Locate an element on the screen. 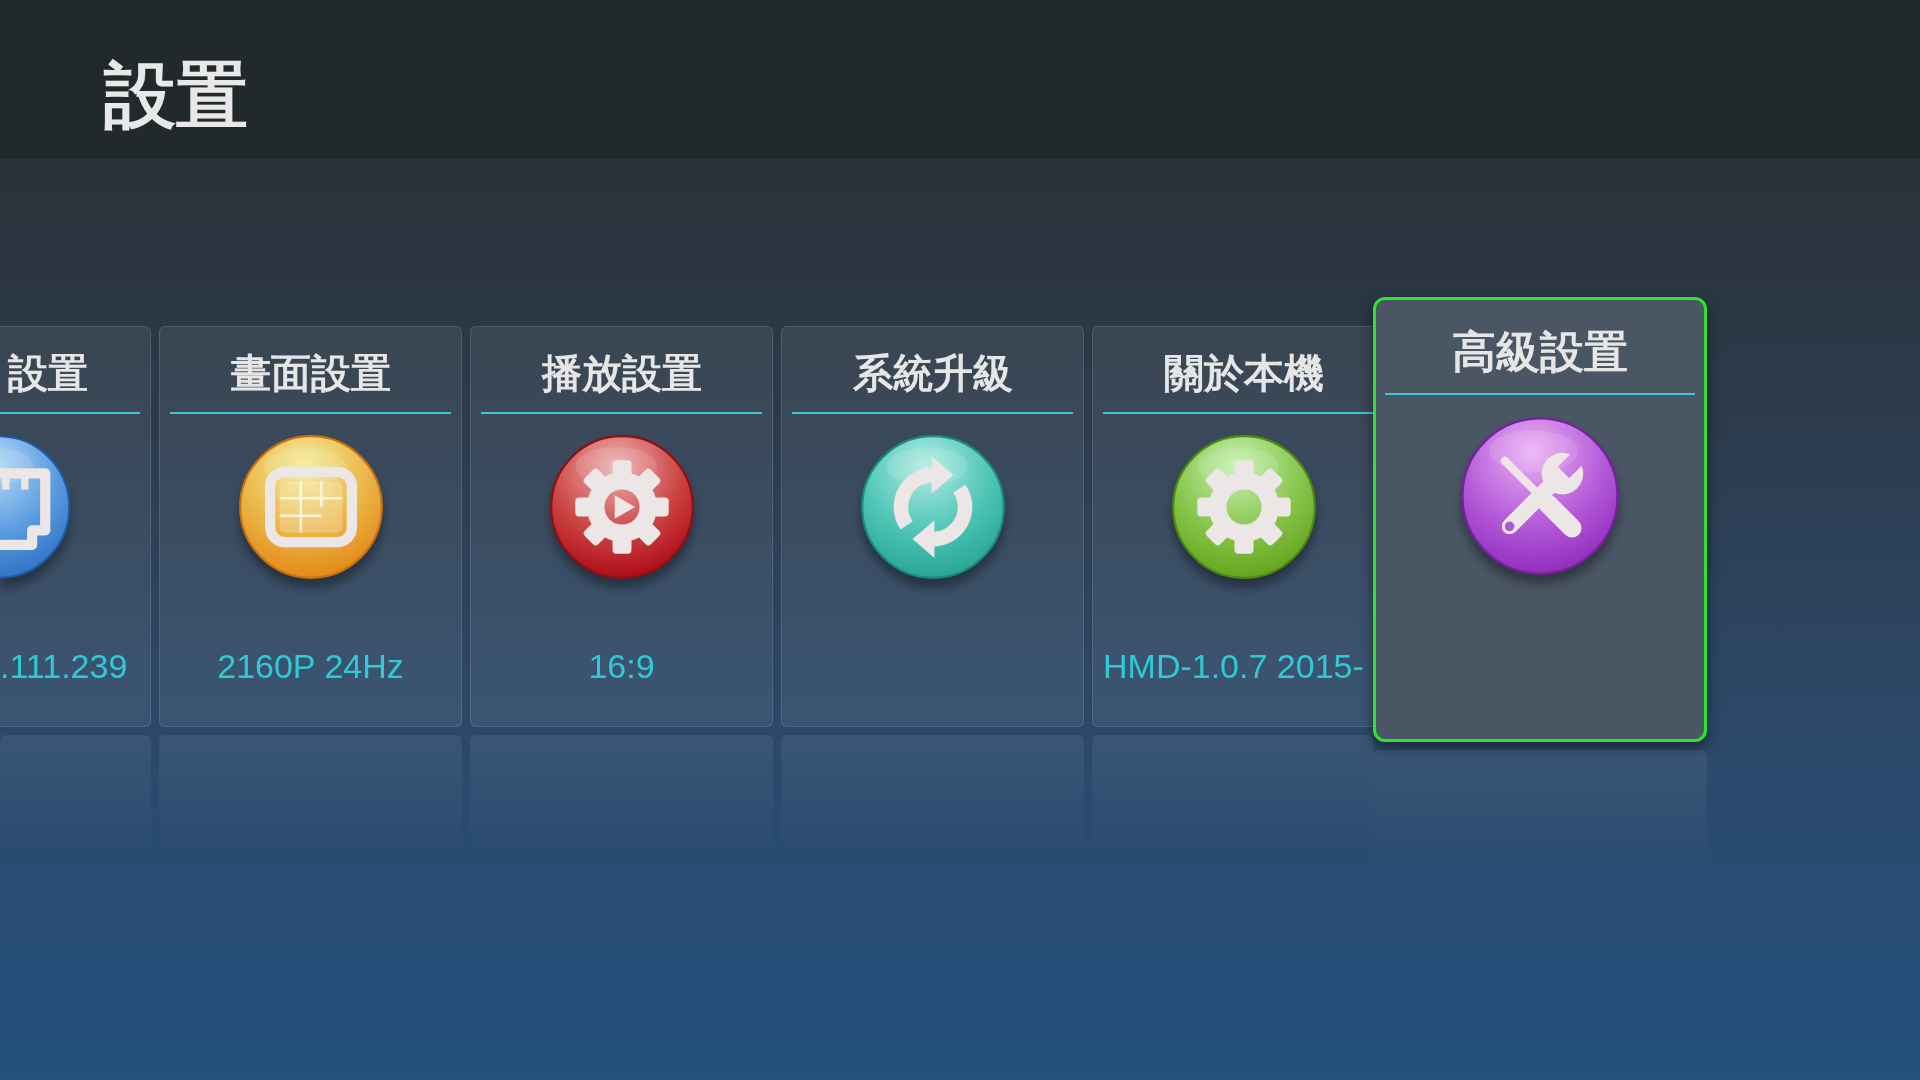 The height and width of the screenshot is (1080, 1920). tile-title: 關於本機 is located at coordinates (1244, 373).